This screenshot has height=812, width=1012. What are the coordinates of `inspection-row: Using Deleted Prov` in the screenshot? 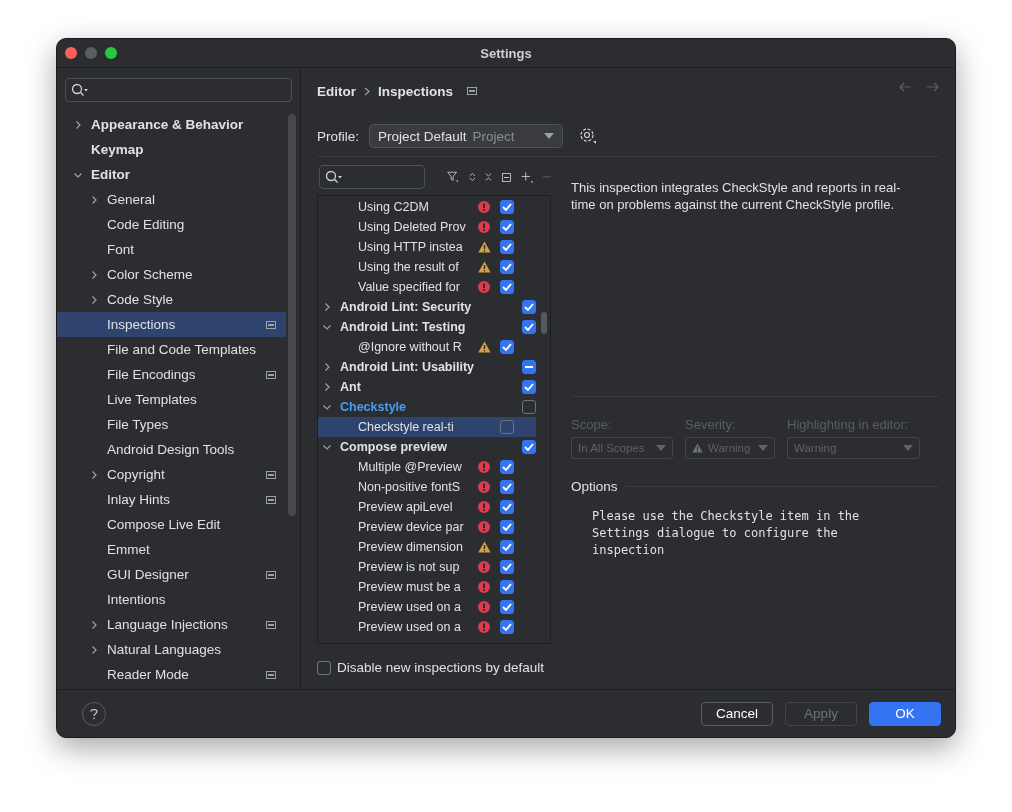 It's located at (427, 227).